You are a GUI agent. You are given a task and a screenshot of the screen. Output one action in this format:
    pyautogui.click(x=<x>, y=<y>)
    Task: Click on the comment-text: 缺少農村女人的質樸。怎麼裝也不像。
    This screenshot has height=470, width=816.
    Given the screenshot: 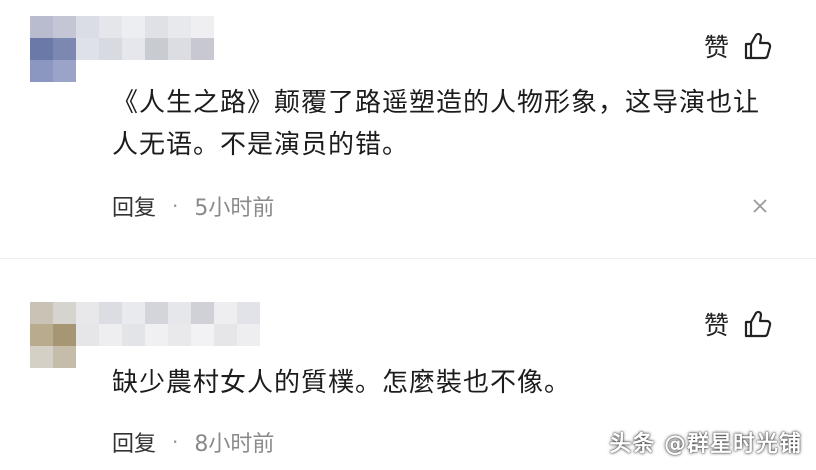 What is the action you would take?
    pyautogui.click(x=342, y=383)
    